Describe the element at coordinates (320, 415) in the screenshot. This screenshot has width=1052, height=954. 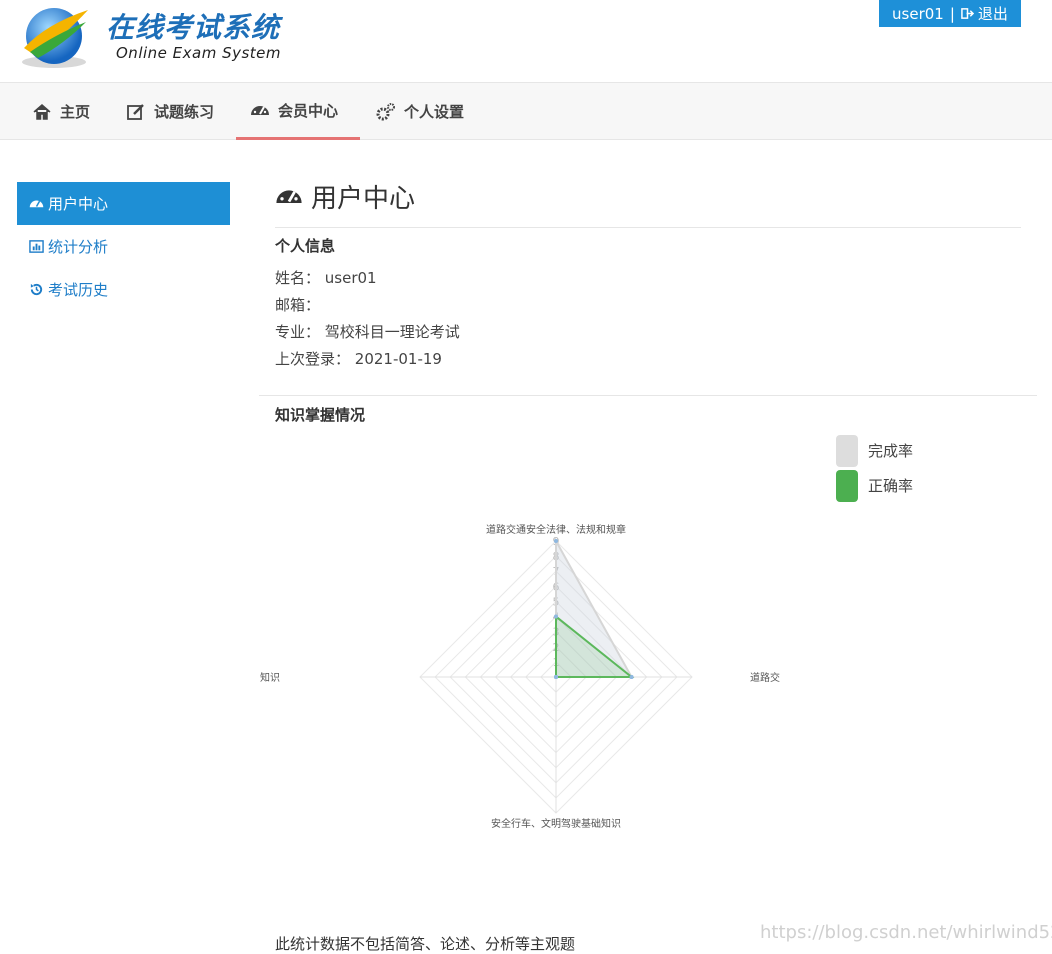
I see `knowledge-heading: 知识掌握情况` at that location.